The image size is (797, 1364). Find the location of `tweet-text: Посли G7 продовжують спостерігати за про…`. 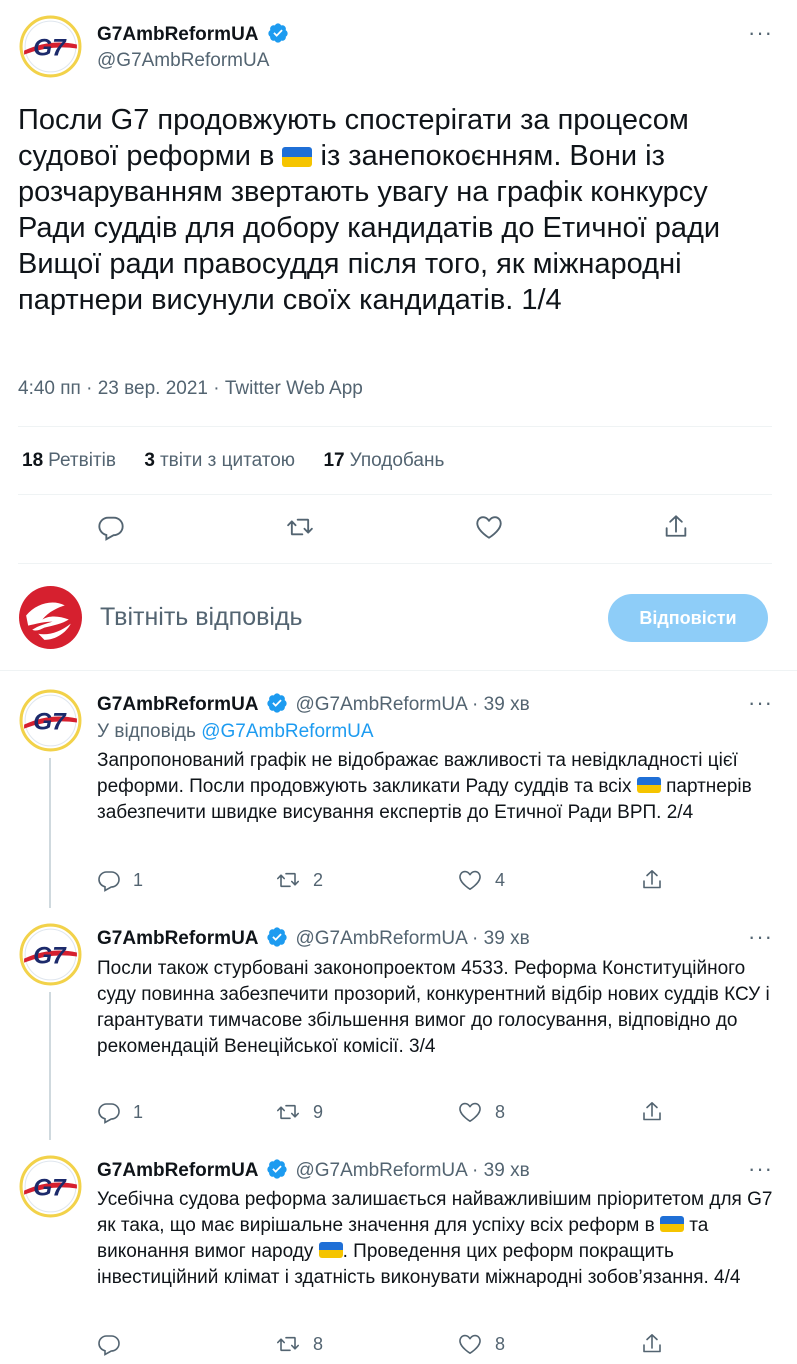

tweet-text: Посли G7 продовжують спостерігати за про… is located at coordinates (369, 210).